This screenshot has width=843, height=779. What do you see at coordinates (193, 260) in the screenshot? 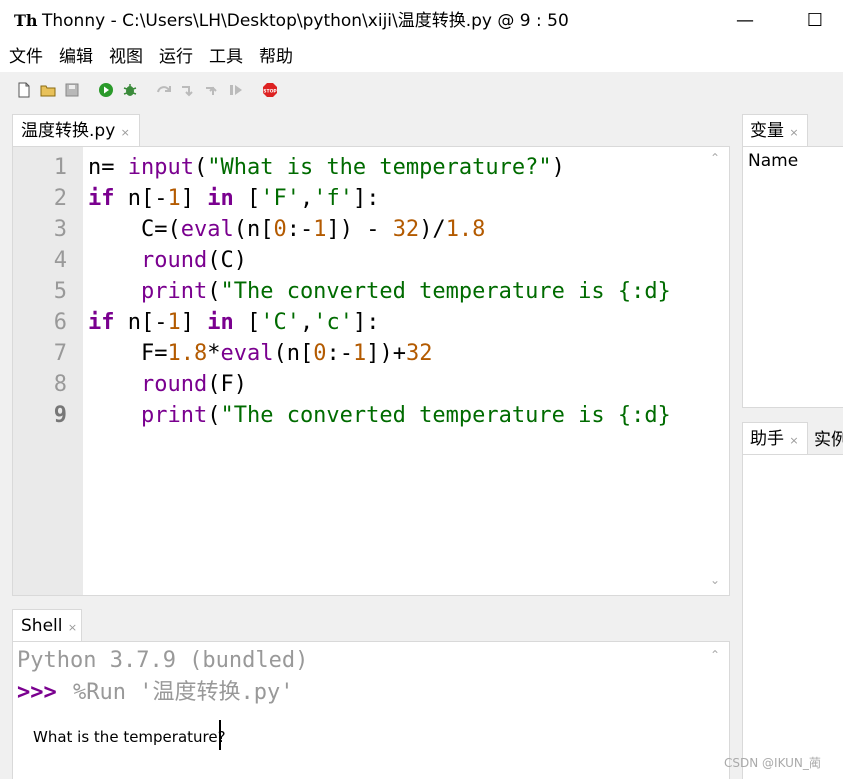
I see `code-line: round(C)` at bounding box center [193, 260].